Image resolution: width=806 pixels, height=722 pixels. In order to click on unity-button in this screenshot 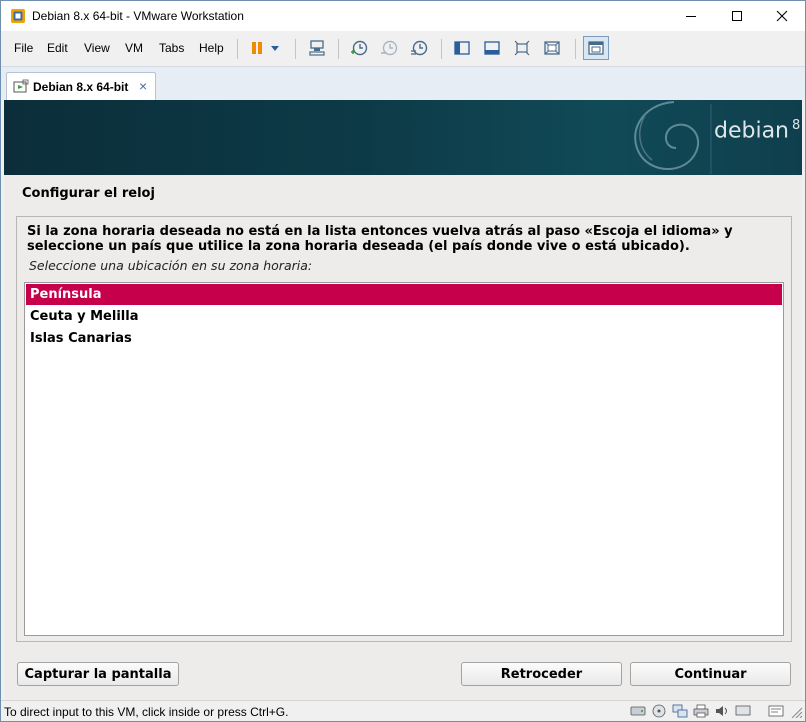, I will do `click(552, 48)`.